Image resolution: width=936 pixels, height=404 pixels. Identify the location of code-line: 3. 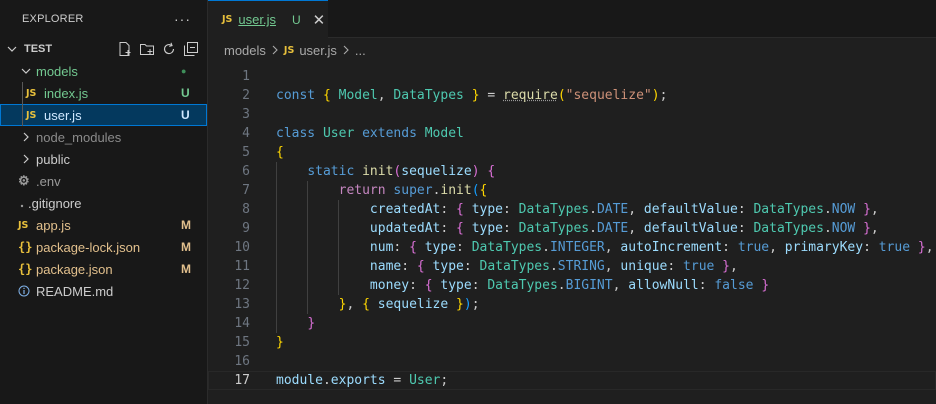
(572, 114).